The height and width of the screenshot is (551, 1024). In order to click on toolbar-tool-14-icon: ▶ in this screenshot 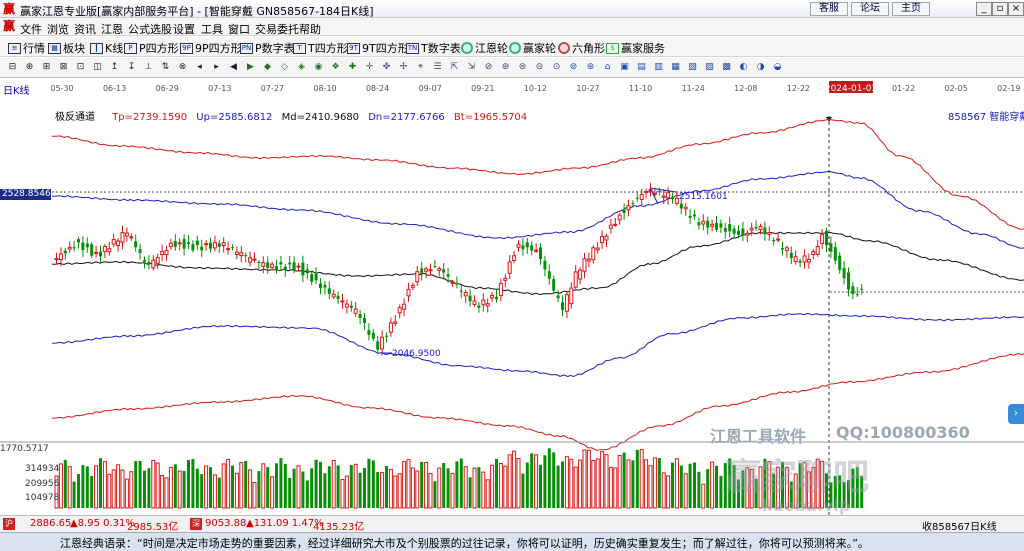, I will do `click(250, 67)`.